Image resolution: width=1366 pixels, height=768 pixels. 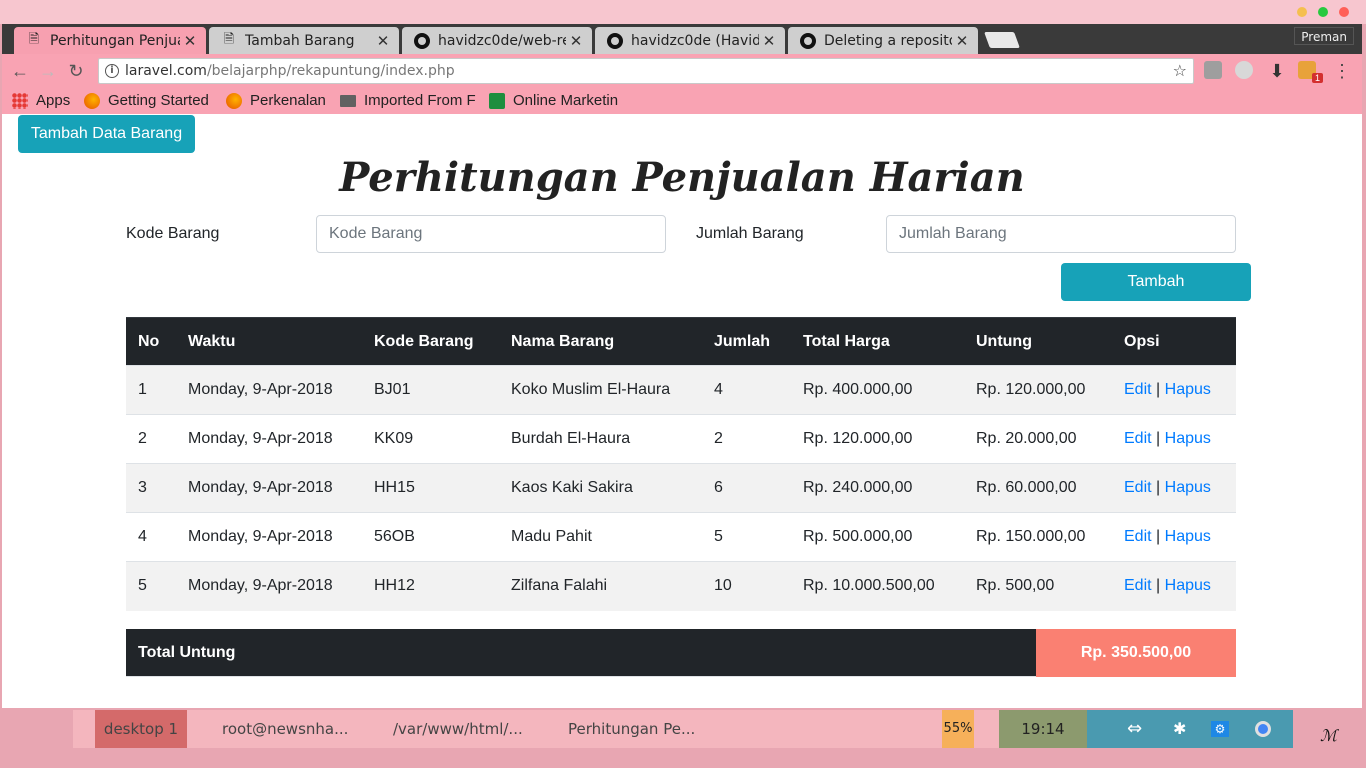 I want to click on jumlah-barang-input, so click(x=1061, y=234).